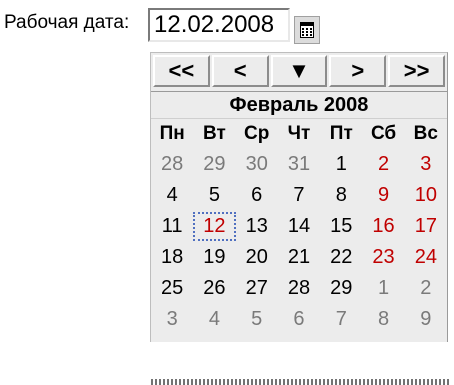 The image size is (454, 385). I want to click on calendar-dropdown-button, so click(307, 30).